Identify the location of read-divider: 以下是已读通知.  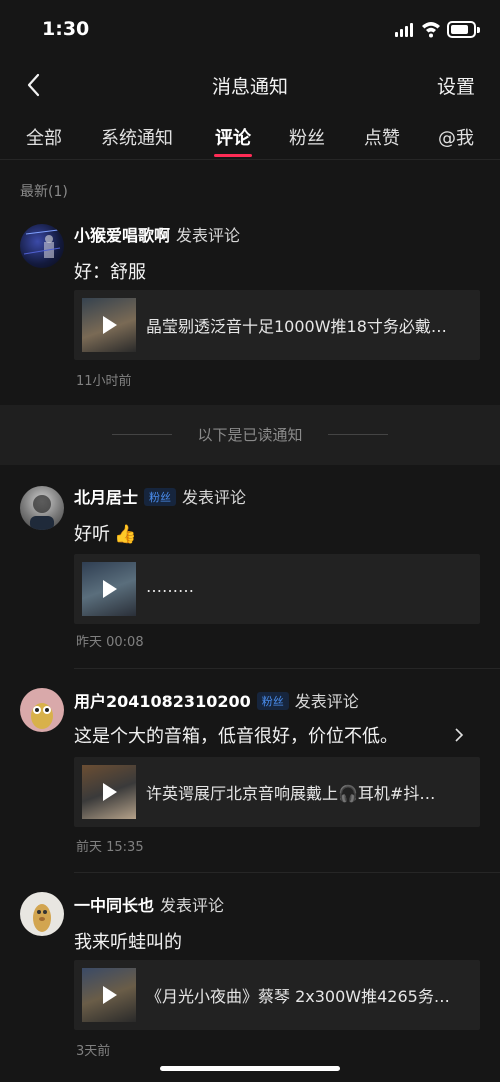
(250, 435).